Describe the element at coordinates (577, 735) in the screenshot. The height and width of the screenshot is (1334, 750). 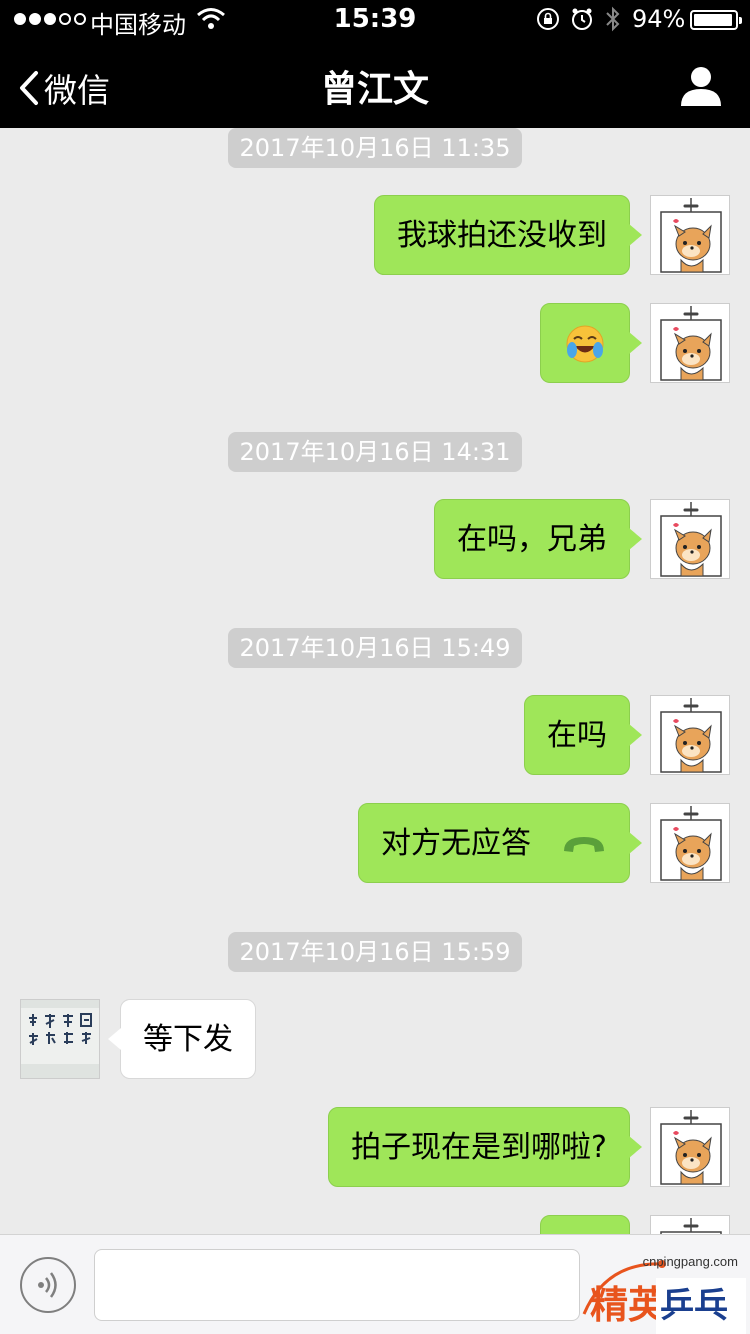
I see `message-text: 在吗` at that location.